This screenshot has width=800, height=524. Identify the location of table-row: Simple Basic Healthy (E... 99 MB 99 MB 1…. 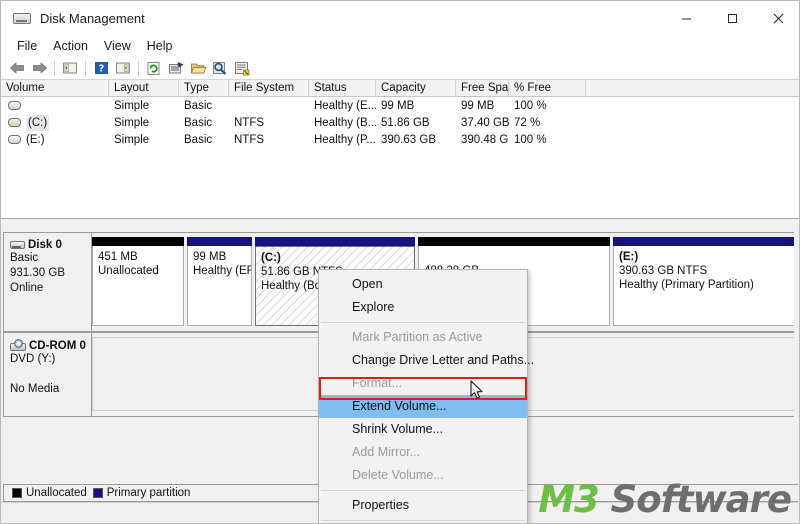
(400, 105).